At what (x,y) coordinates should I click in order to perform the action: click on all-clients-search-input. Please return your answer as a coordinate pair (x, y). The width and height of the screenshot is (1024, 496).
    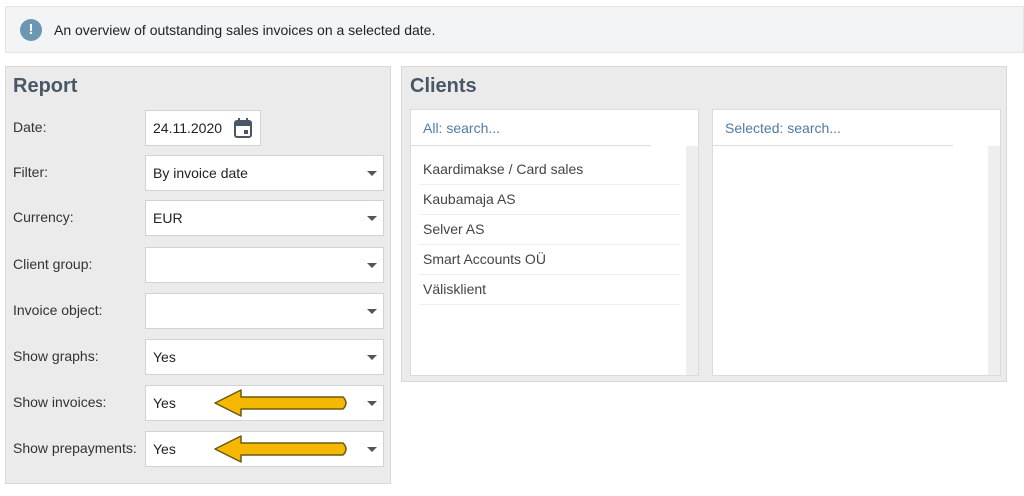
    Looking at the image, I should click on (531, 128).